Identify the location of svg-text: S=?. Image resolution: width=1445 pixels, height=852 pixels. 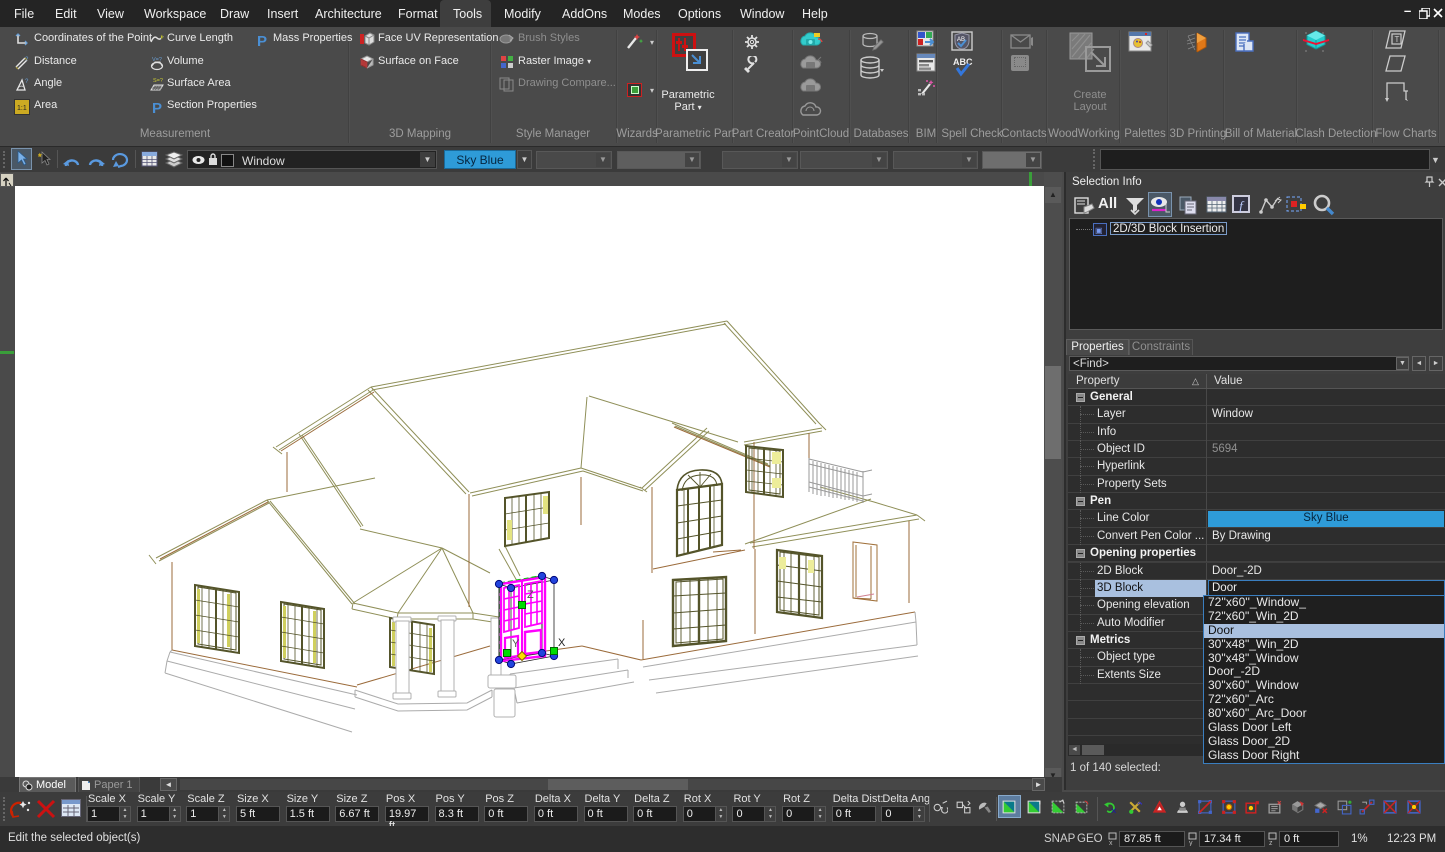
(158, 81).